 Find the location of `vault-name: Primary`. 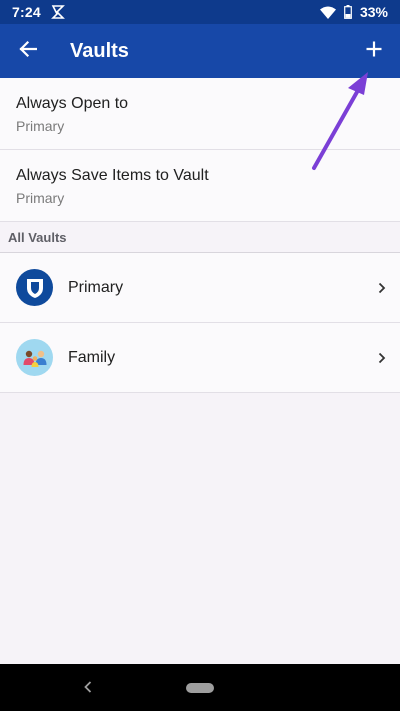

vault-name: Primary is located at coordinates (96, 287).